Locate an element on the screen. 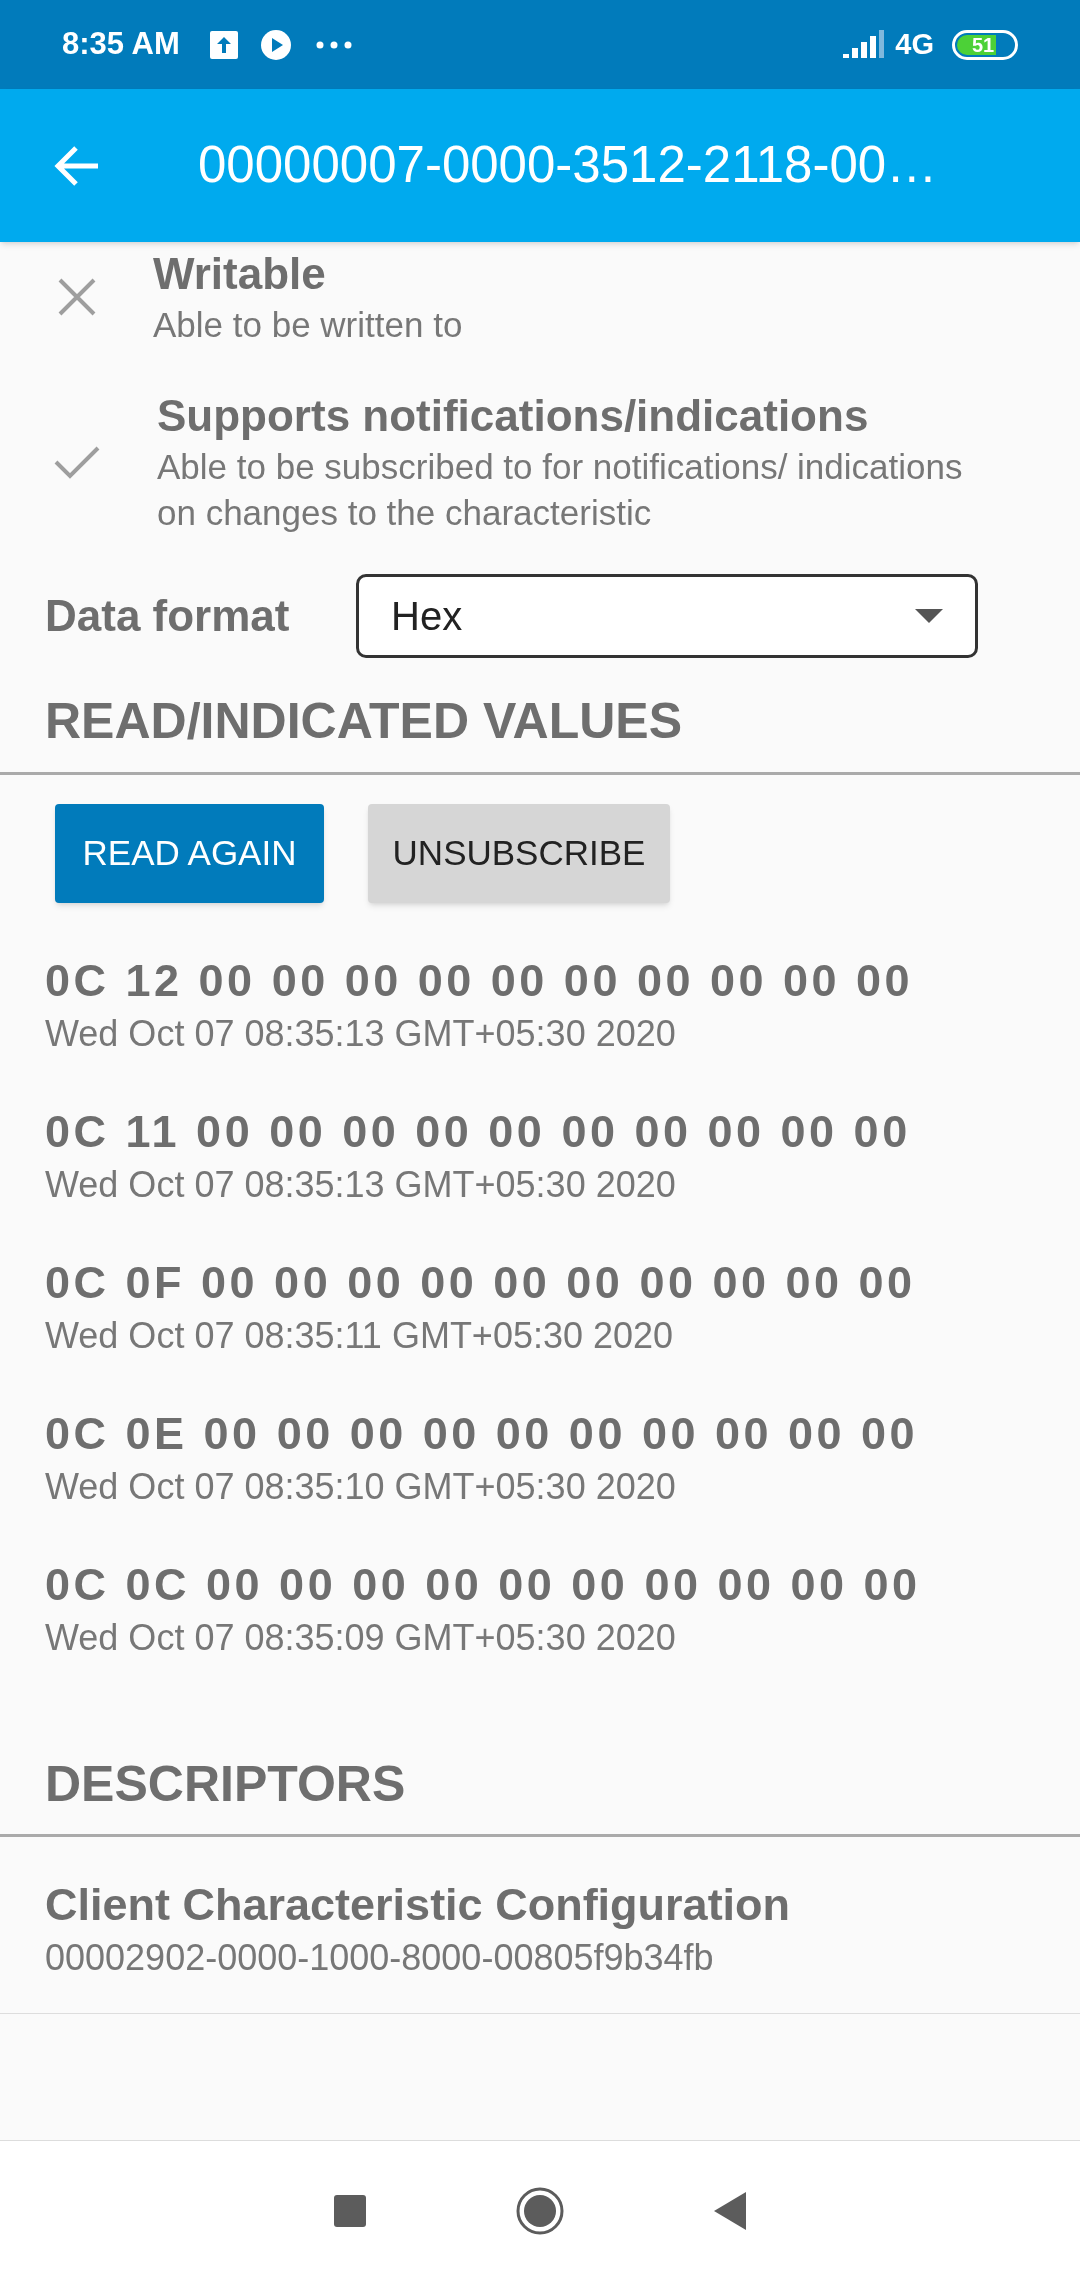 The image size is (1080, 2280). descriptor-name: Client Characteristic Configuration is located at coordinates (418, 1905).